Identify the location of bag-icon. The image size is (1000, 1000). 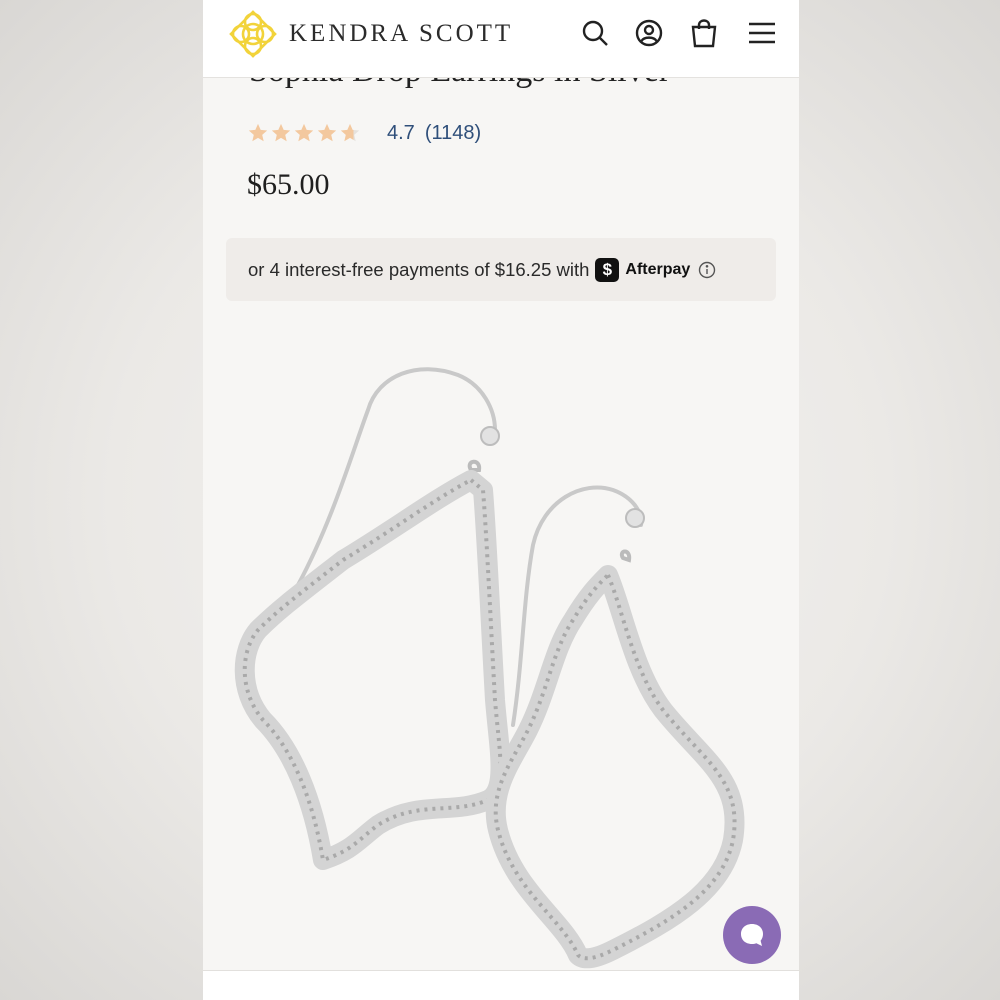
(704, 33).